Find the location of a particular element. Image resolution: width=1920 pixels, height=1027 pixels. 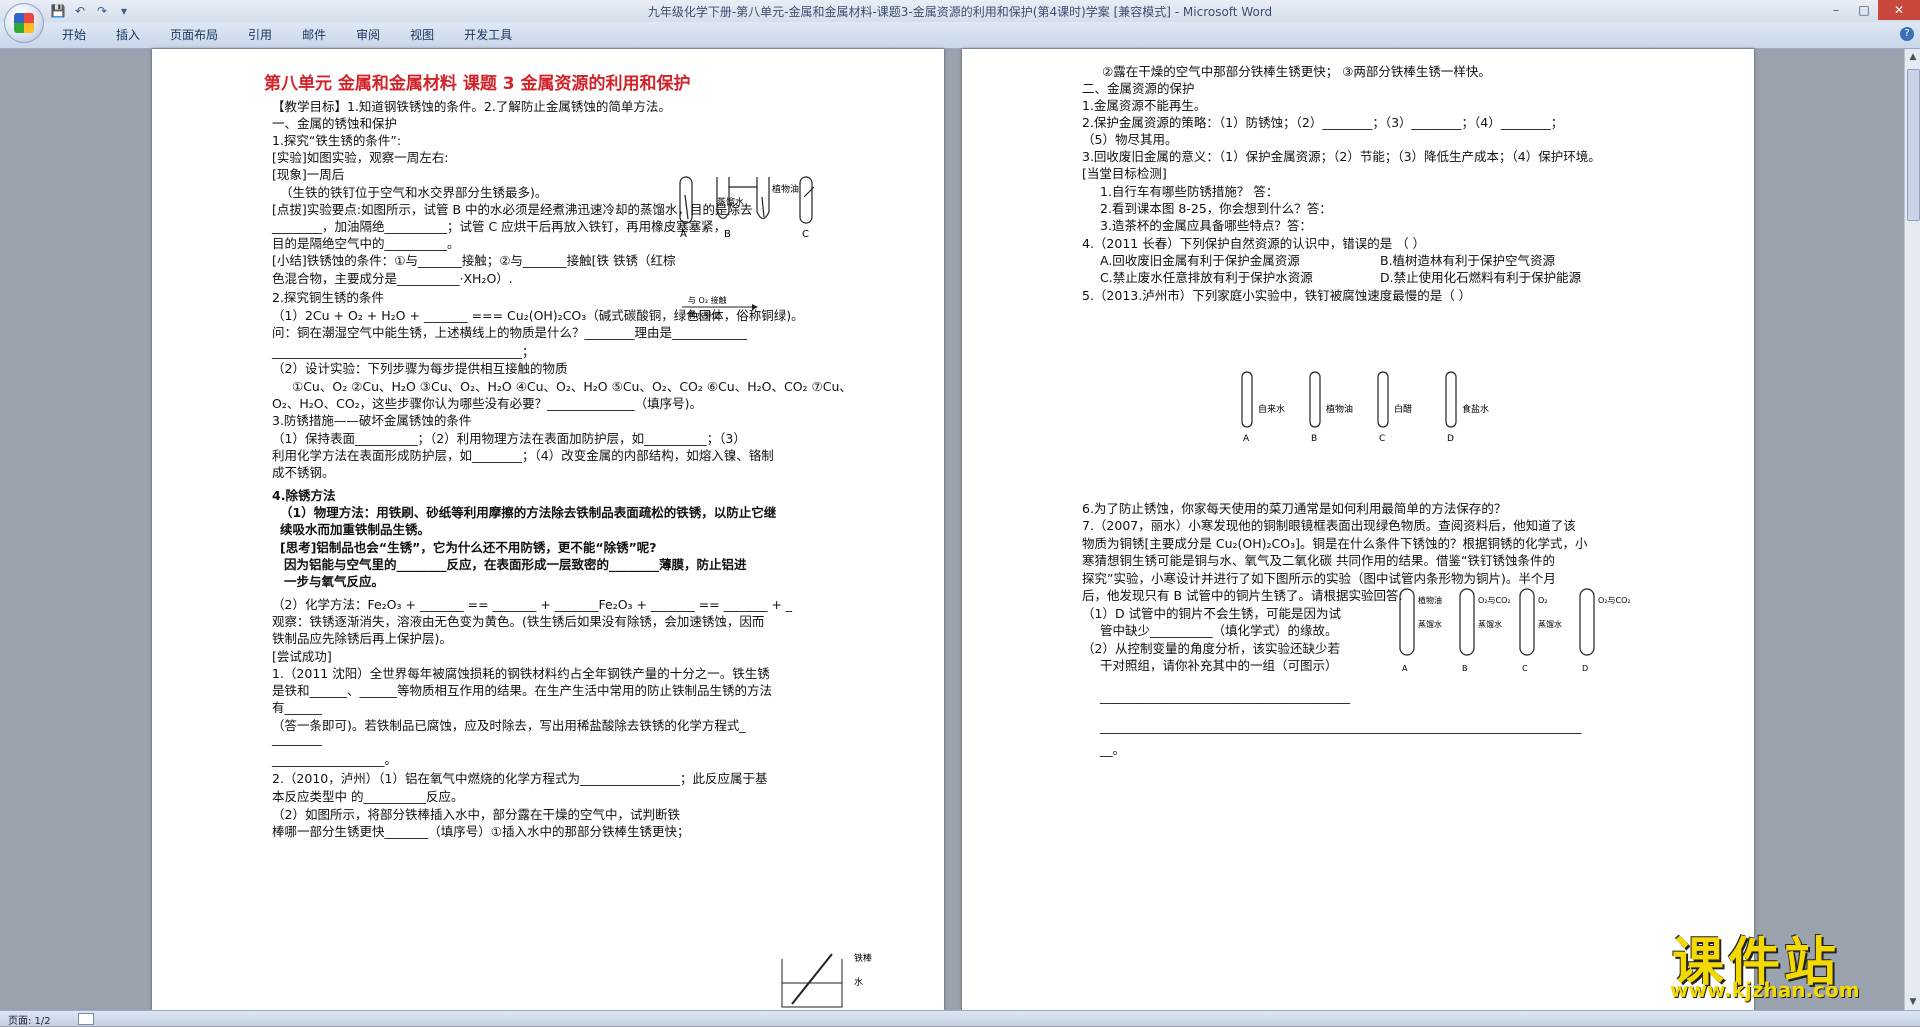

fig-oil-label: 植物油 is located at coordinates (785, 189).